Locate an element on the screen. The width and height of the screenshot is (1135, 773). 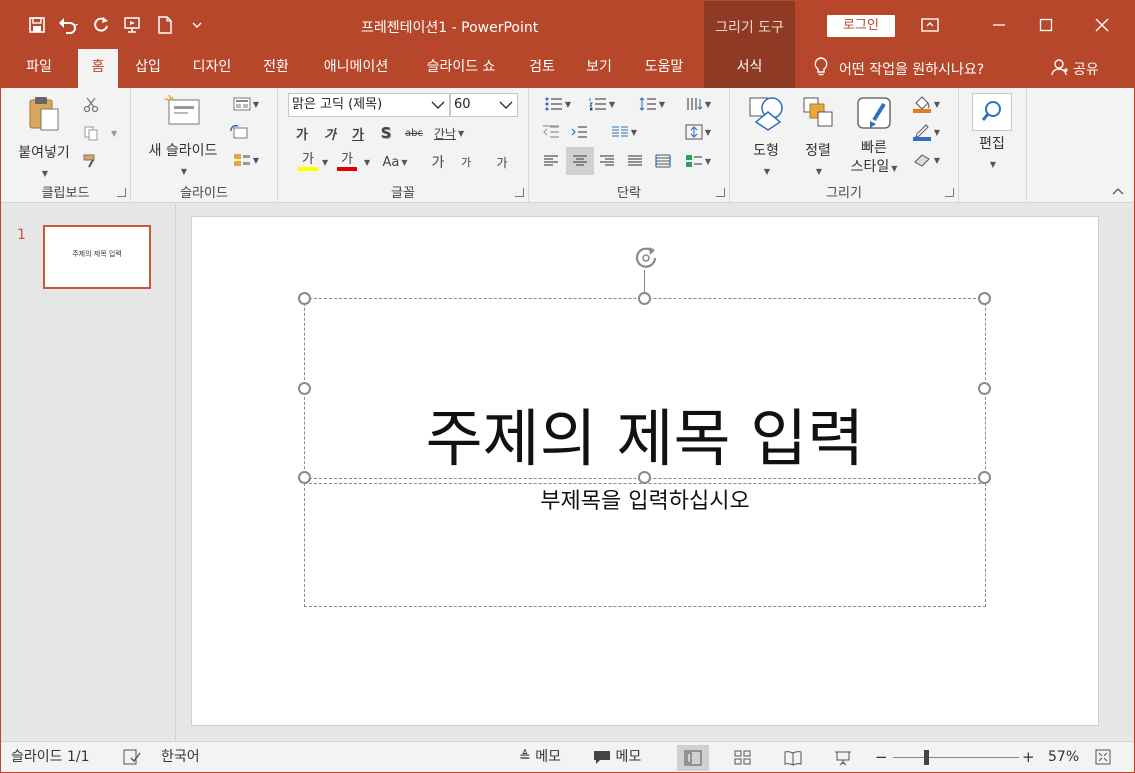
align-right-icon is located at coordinates (607, 161).